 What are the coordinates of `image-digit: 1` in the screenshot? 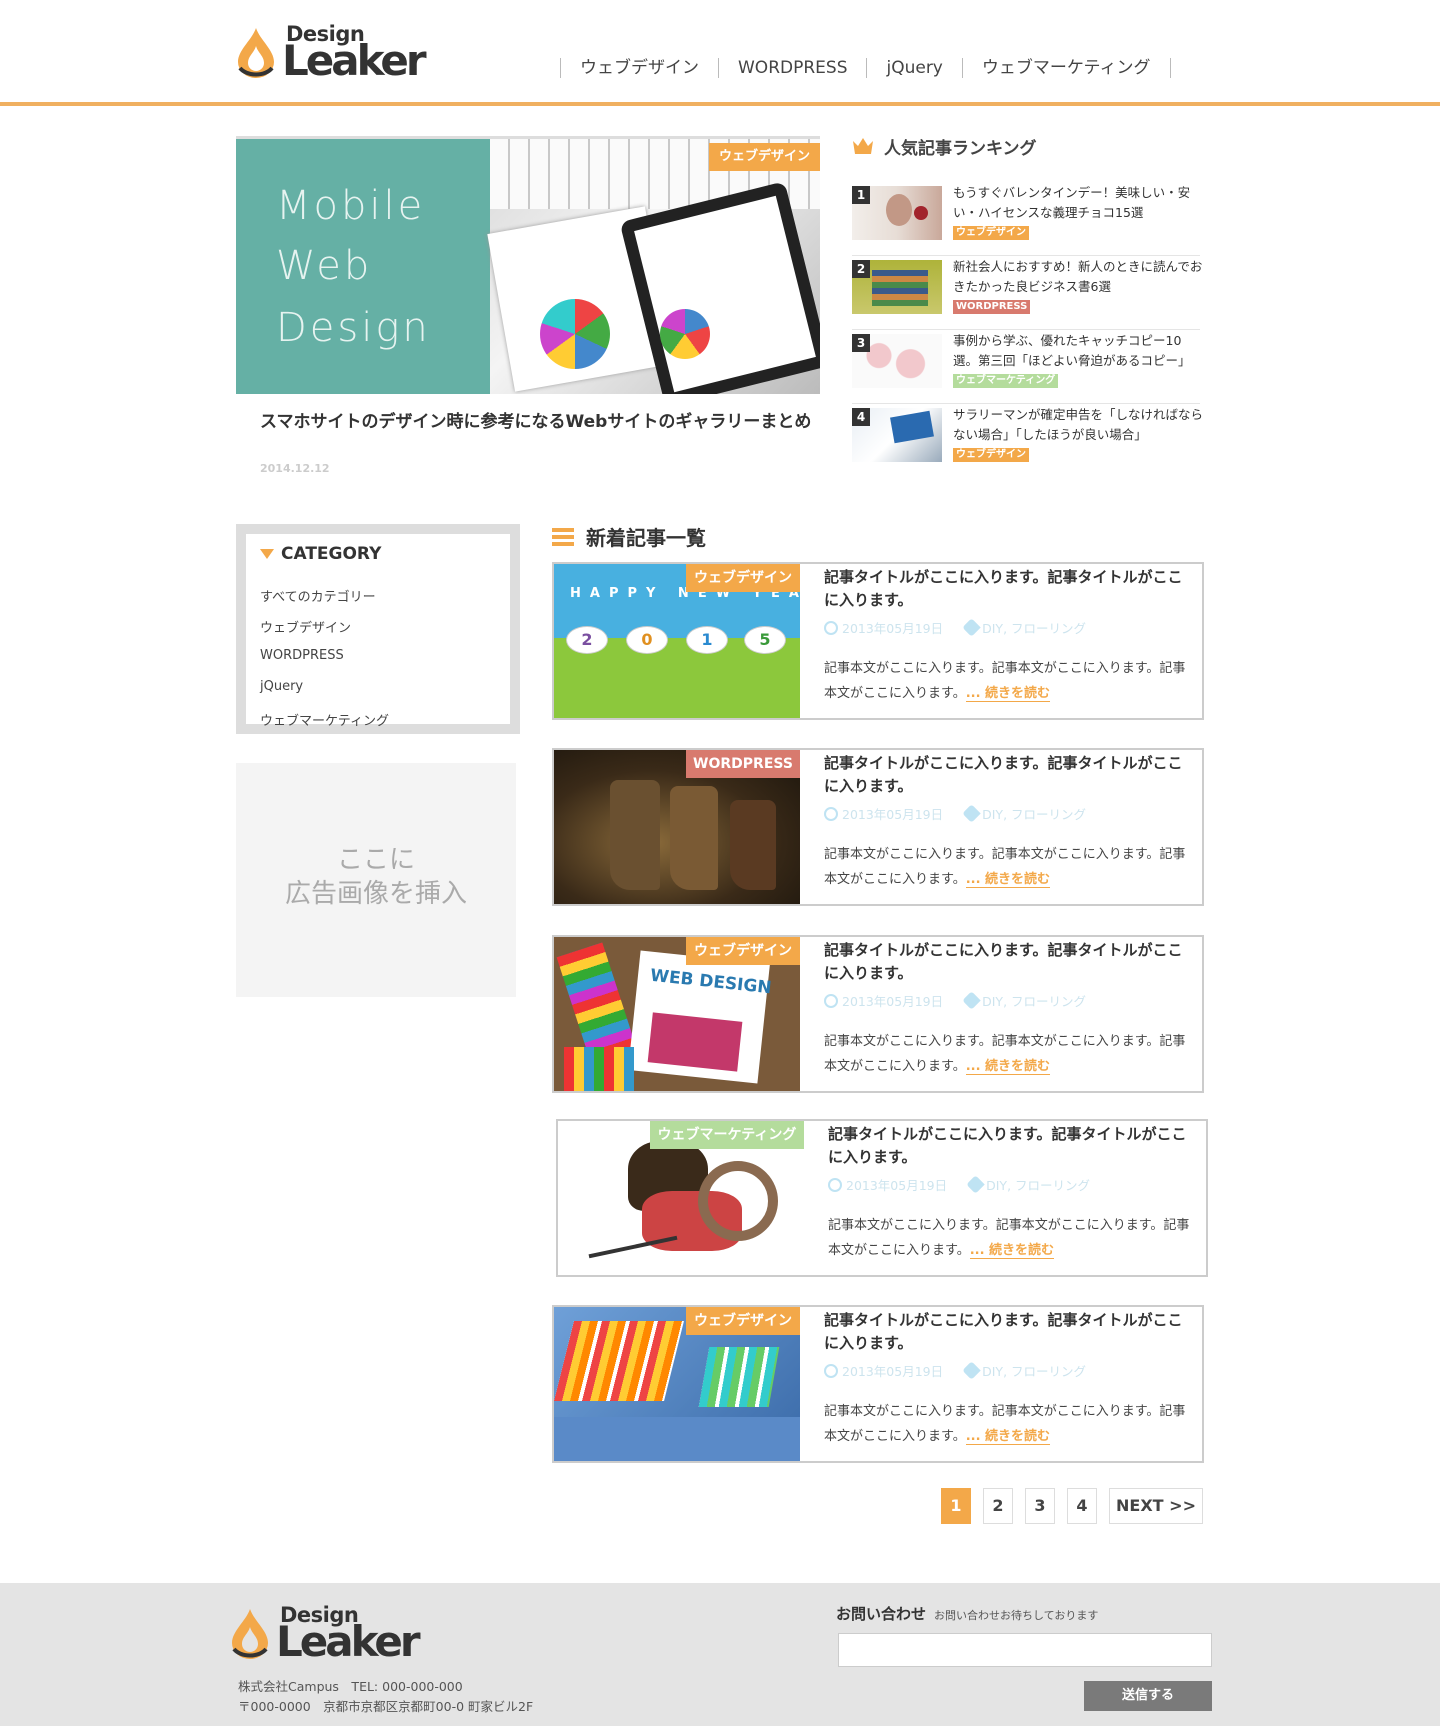 It's located at (707, 640).